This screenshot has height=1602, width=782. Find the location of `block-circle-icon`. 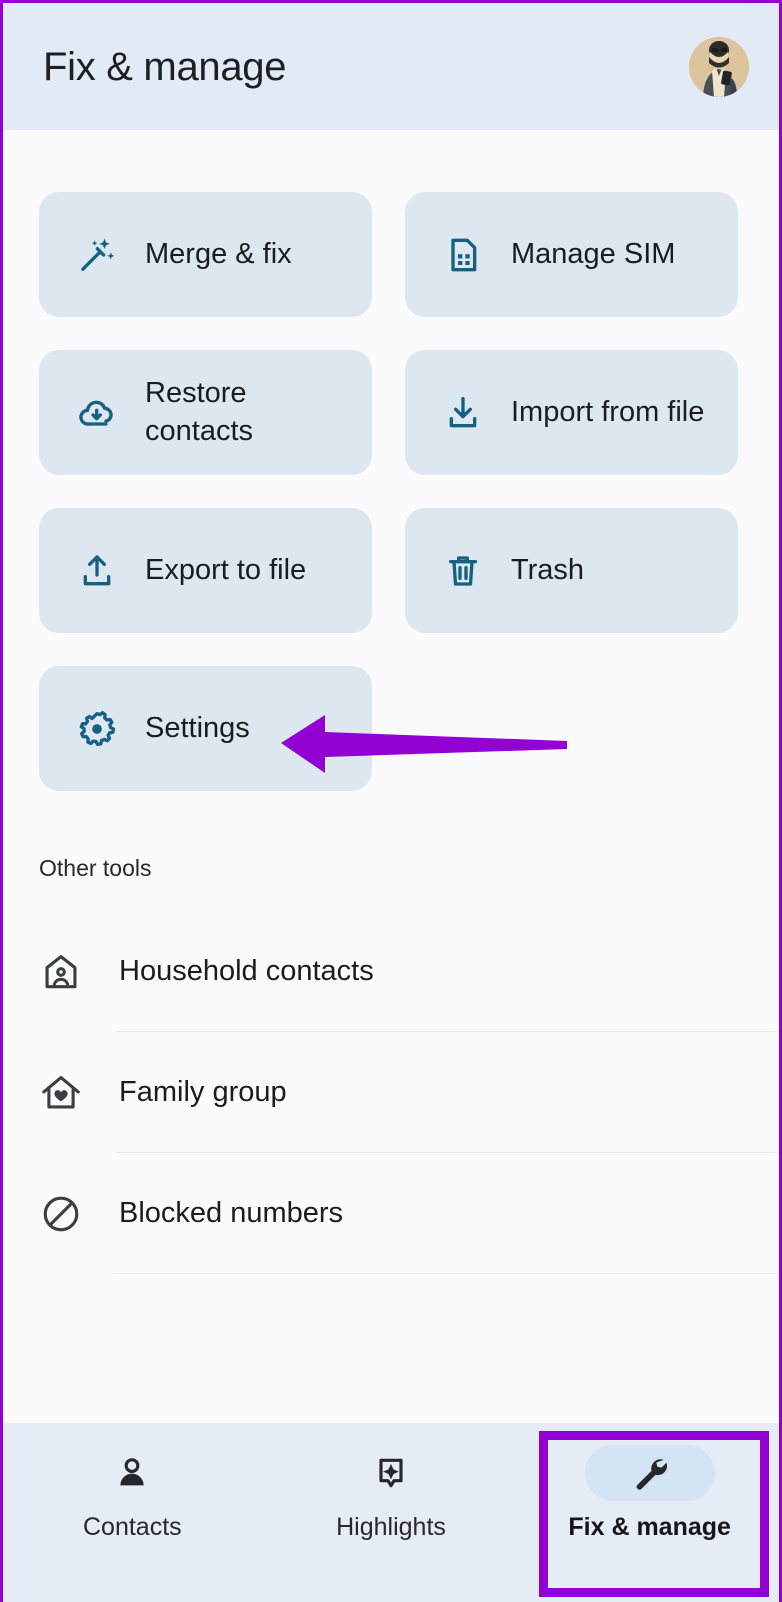

block-circle-icon is located at coordinates (61, 1214).